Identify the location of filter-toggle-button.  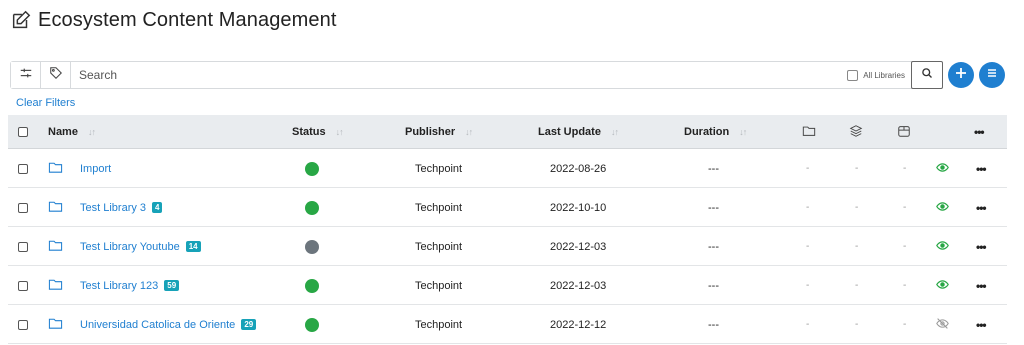
(26, 75).